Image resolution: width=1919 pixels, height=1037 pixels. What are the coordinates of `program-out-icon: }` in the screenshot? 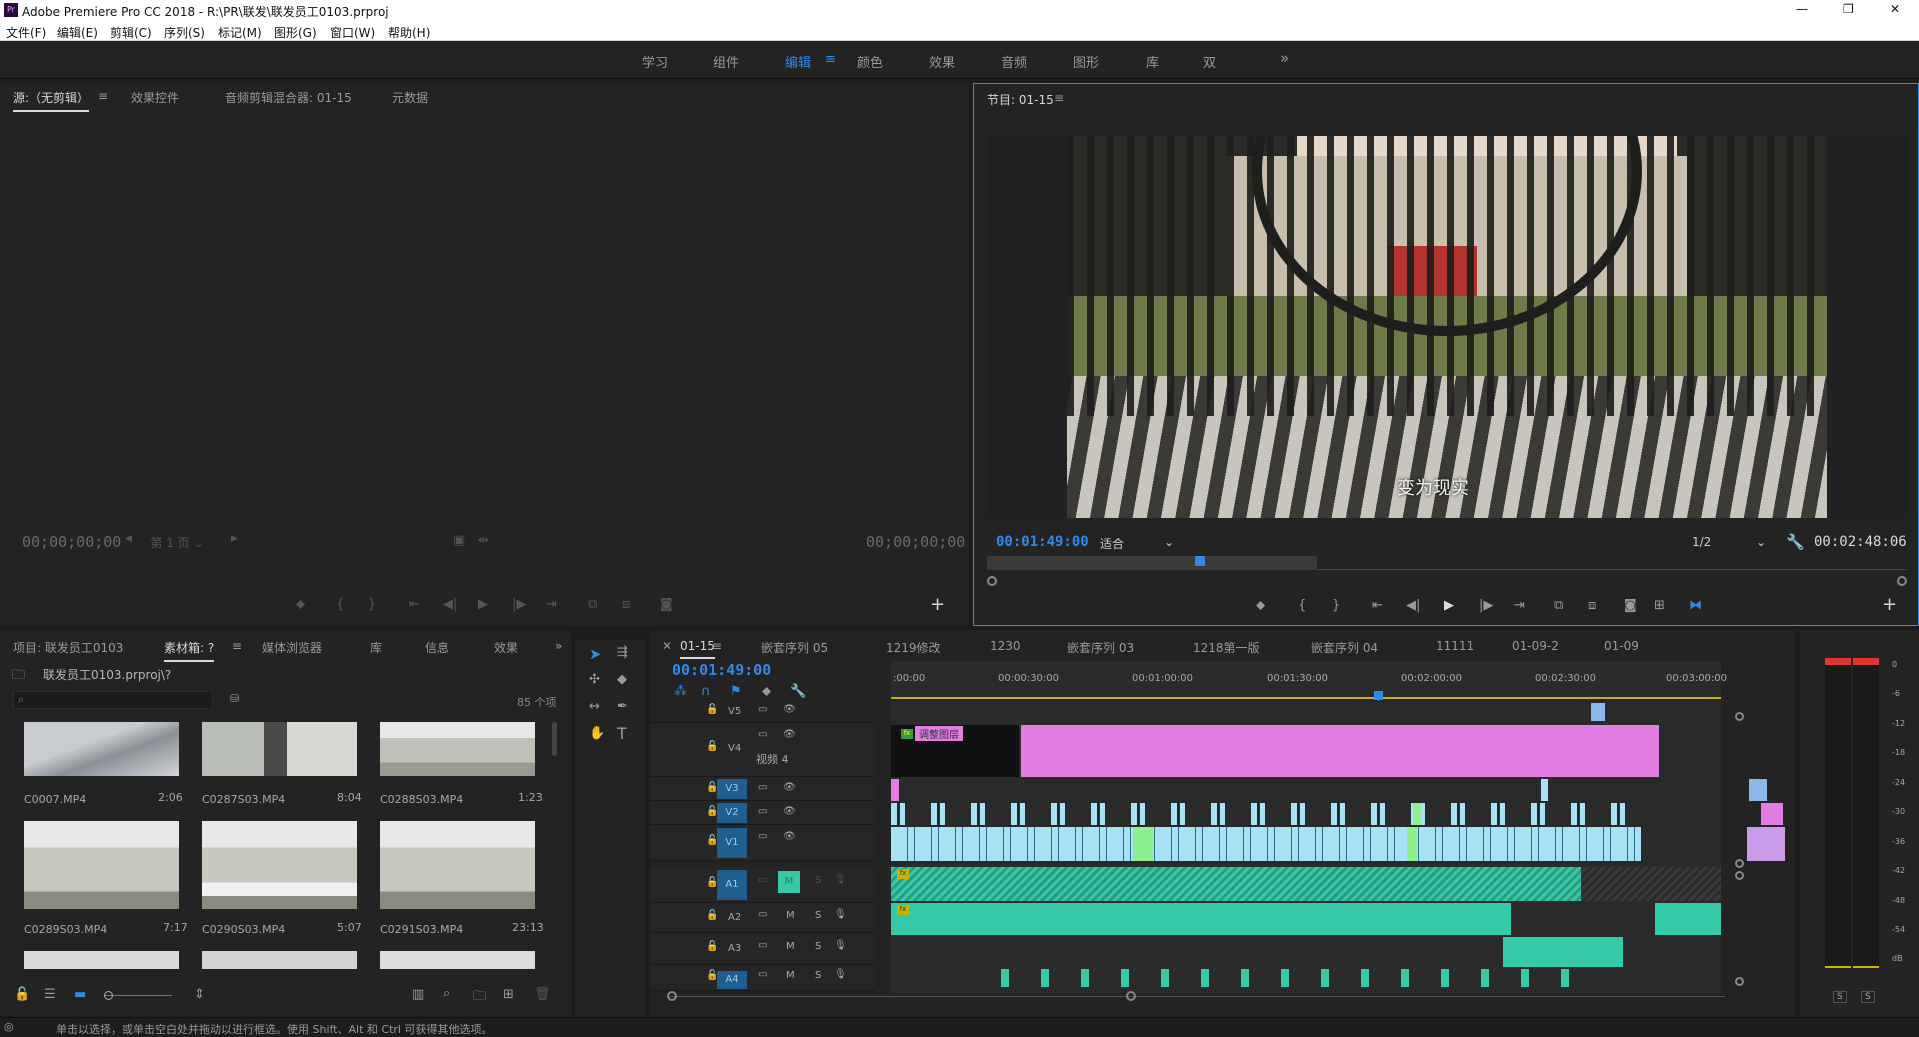 It's located at (1336, 605).